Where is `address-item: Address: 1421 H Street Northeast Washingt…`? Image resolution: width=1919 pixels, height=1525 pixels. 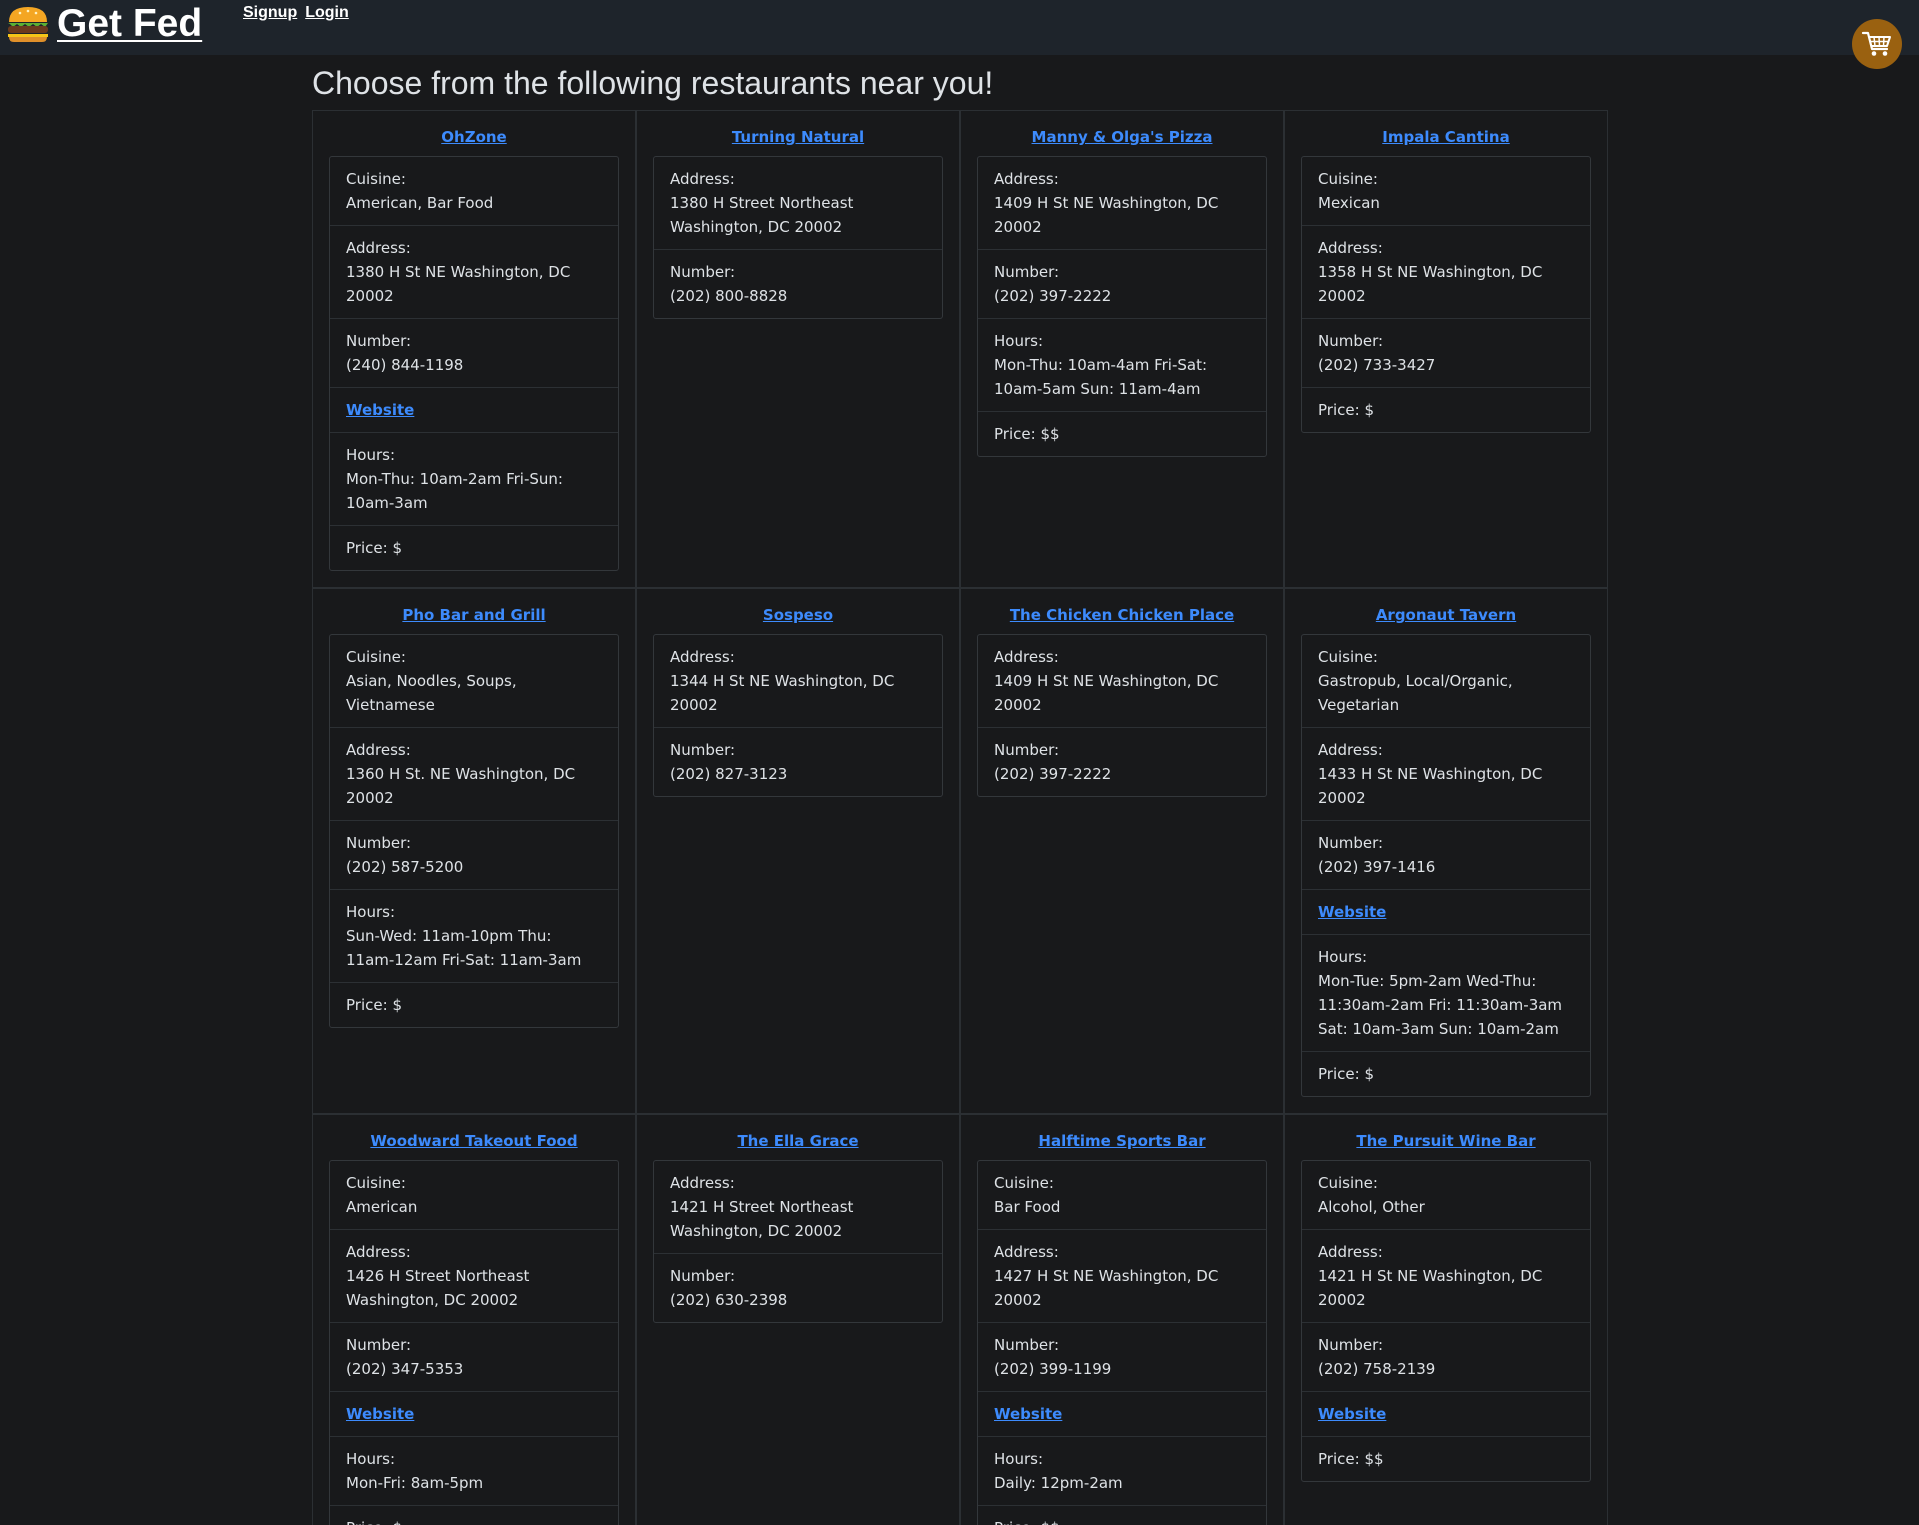
address-item: Address: 1421 H Street Northeast Washingt… is located at coordinates (798, 1207).